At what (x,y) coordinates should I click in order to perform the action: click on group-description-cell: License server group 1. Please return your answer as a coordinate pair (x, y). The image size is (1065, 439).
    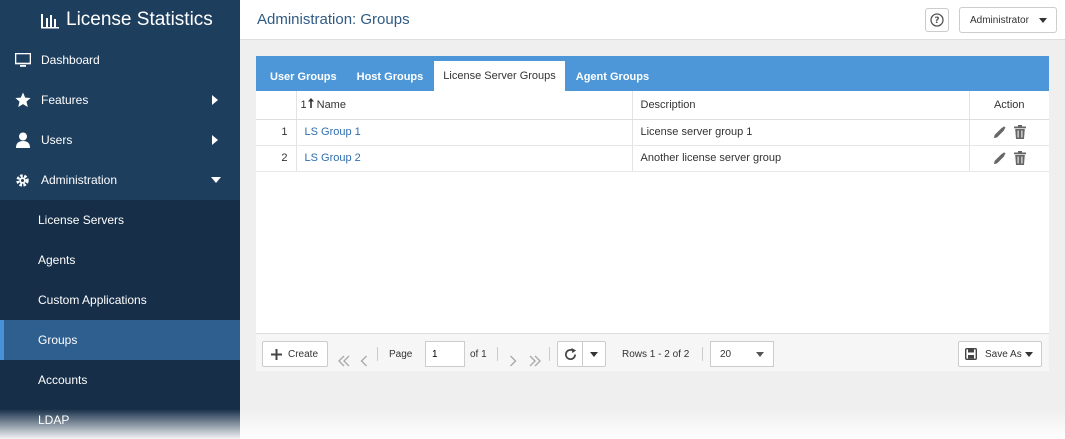
    Looking at the image, I should click on (800, 132).